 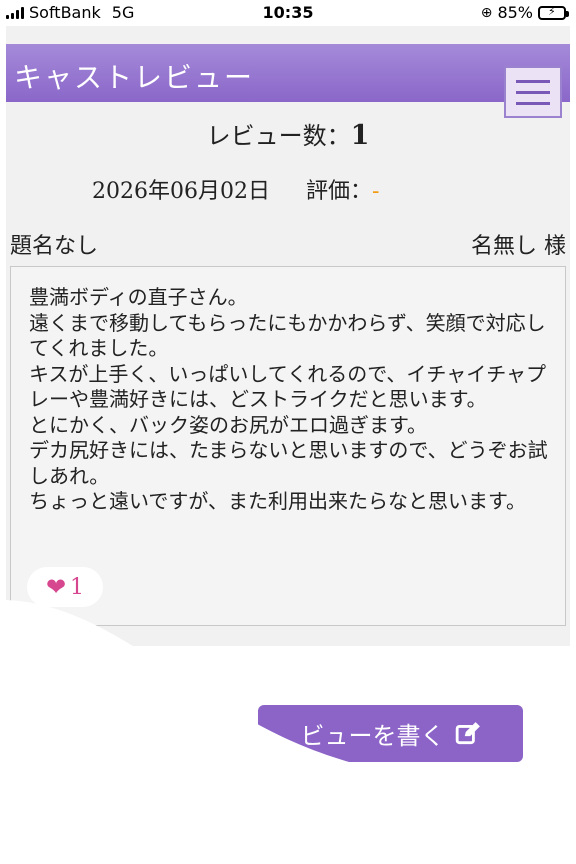 I want to click on battery-group: ⊕ 85% ⚡, so click(x=524, y=12).